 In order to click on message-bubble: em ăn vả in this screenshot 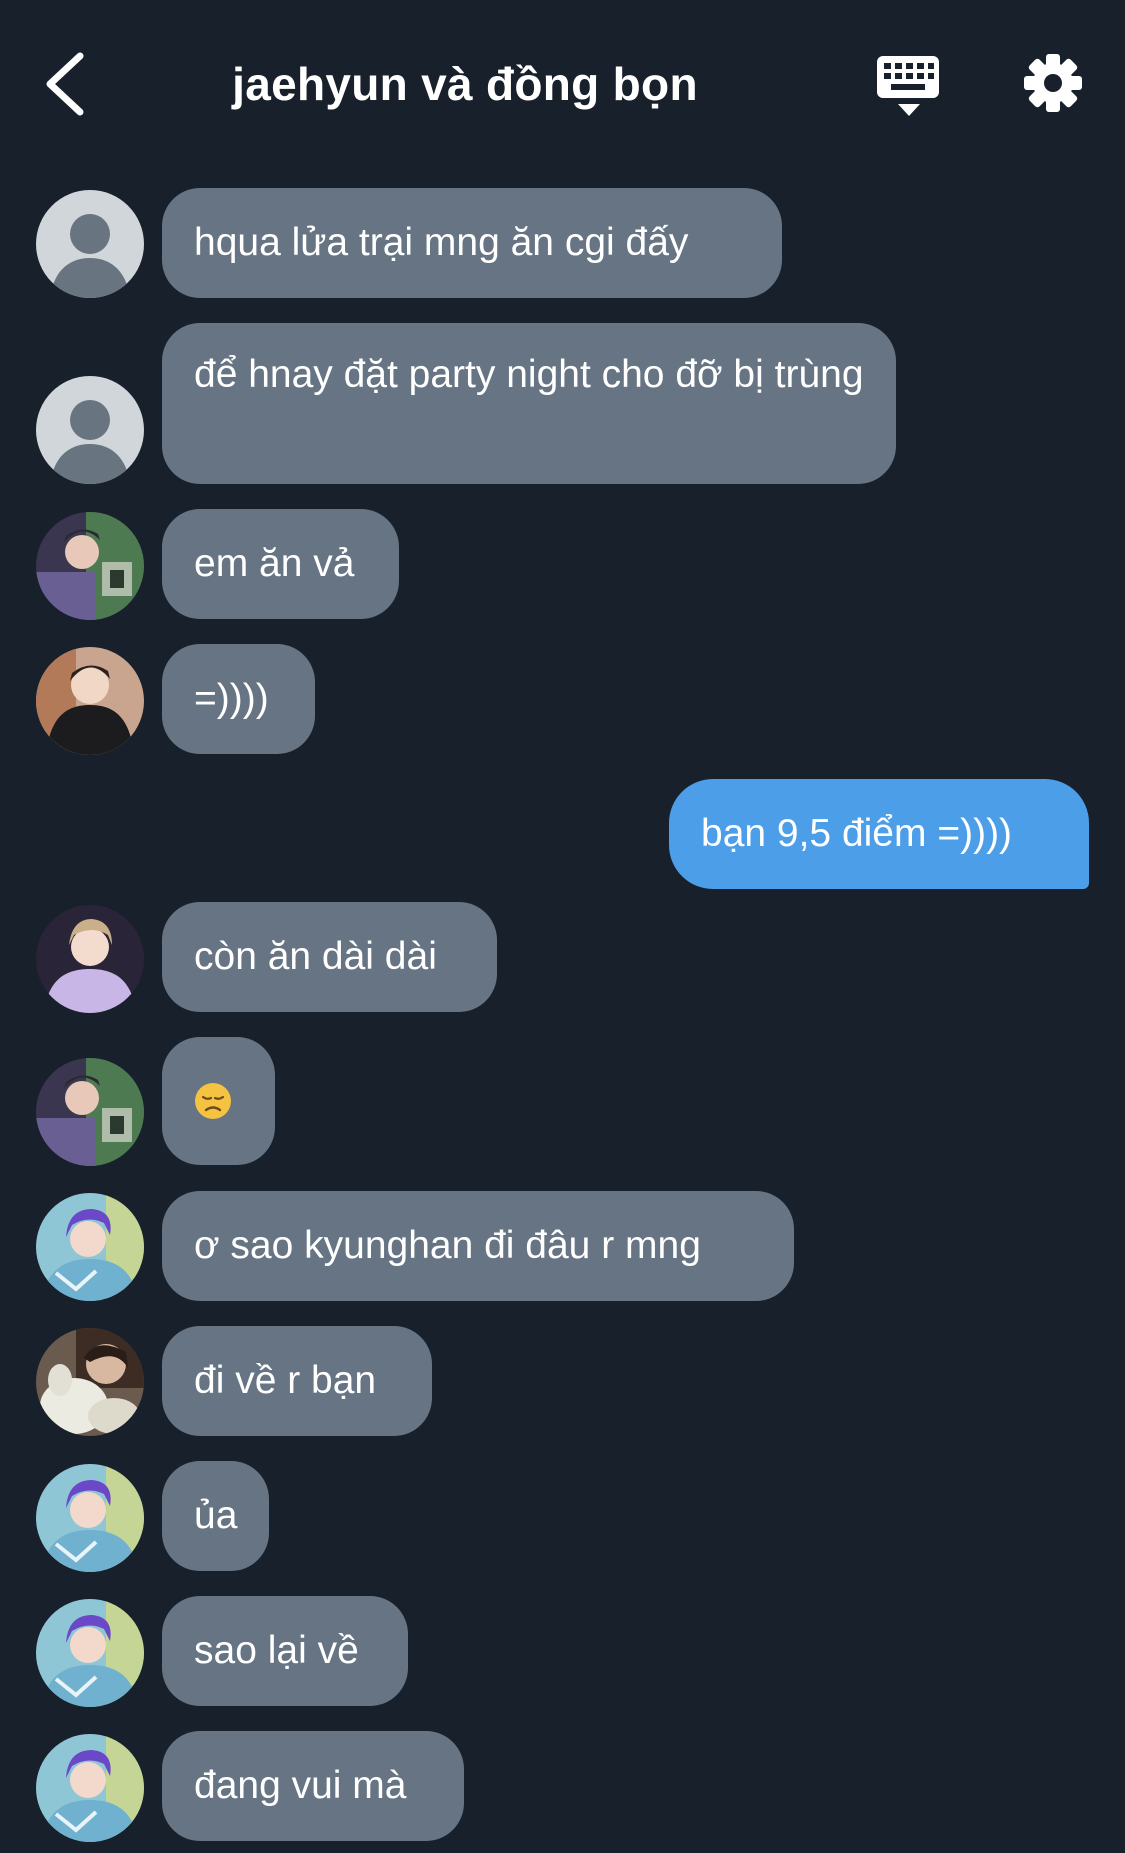, I will do `click(280, 564)`.